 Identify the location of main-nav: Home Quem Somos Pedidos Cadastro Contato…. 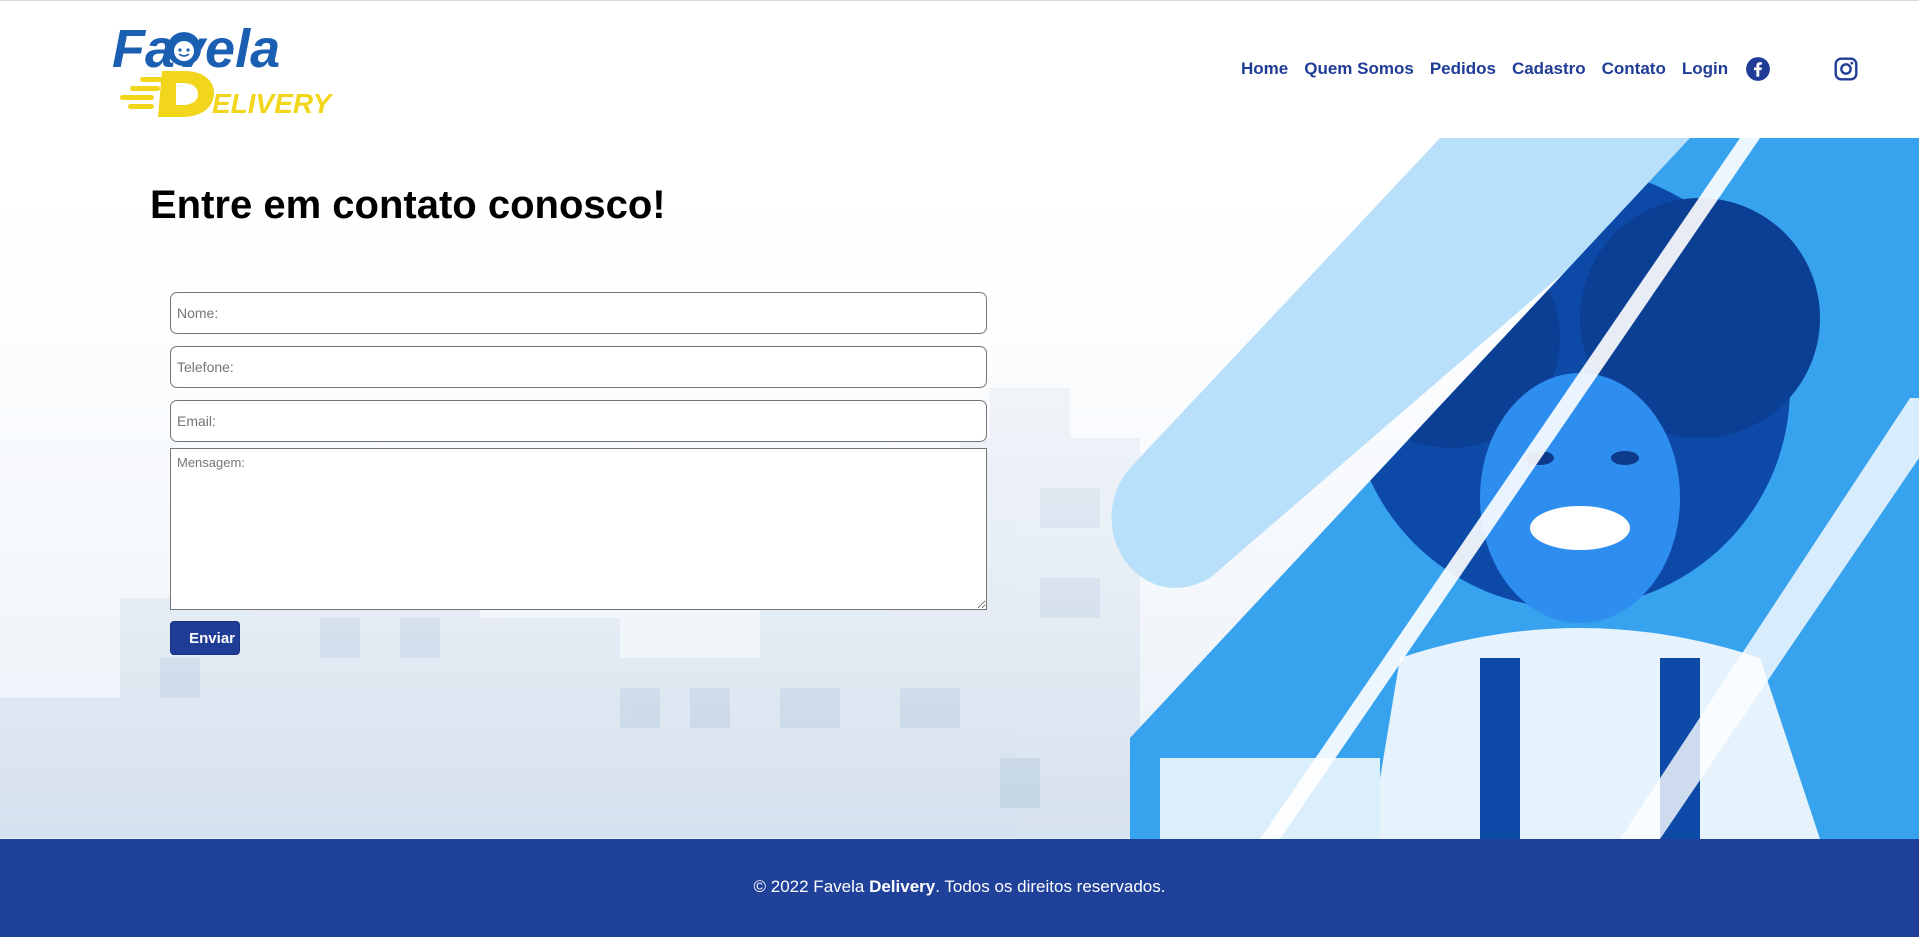
(1492, 69).